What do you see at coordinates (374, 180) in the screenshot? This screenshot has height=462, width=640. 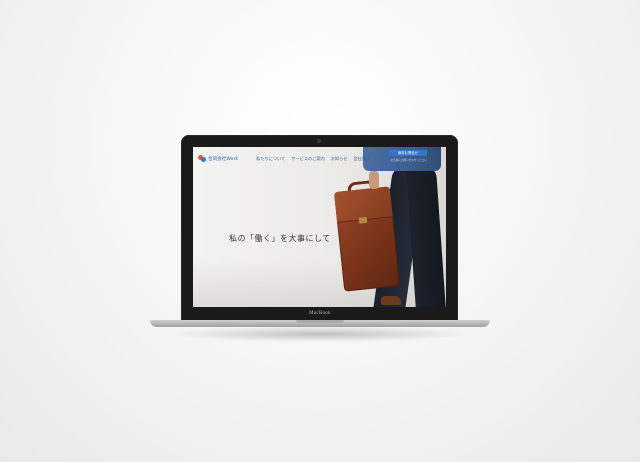 I see `person-hand` at bounding box center [374, 180].